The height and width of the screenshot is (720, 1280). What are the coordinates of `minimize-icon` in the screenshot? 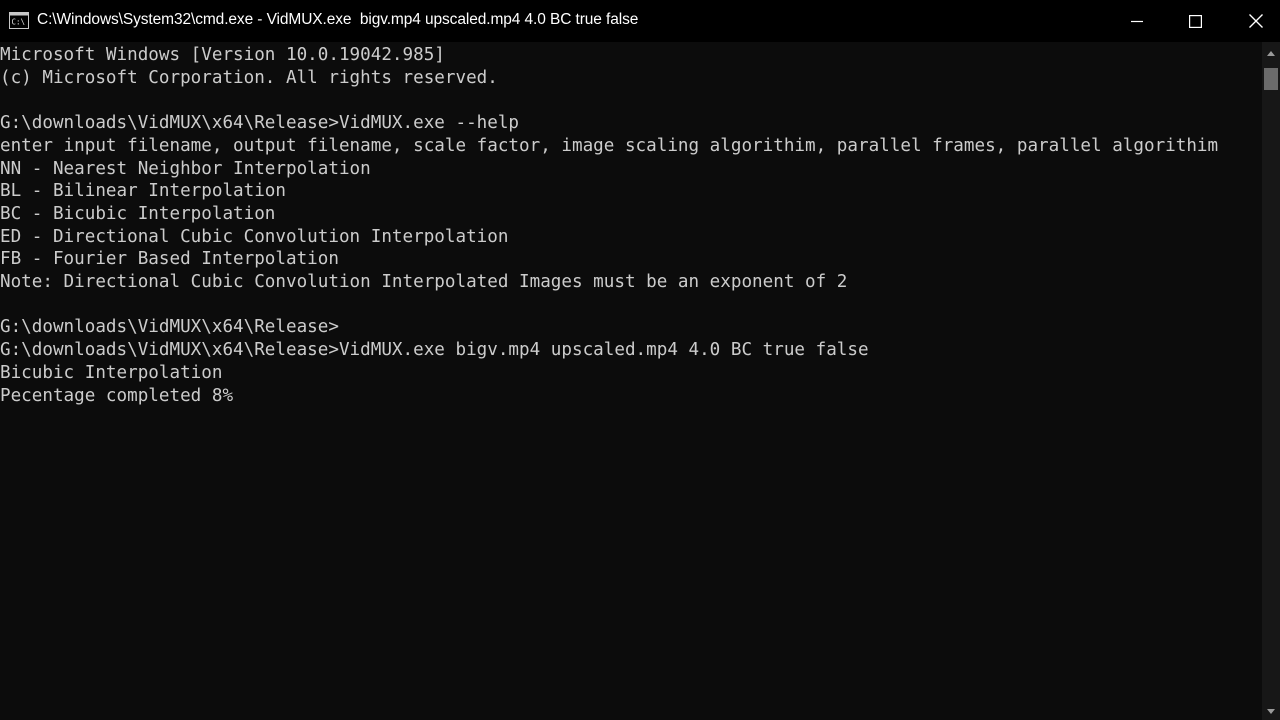 It's located at (1137, 21).